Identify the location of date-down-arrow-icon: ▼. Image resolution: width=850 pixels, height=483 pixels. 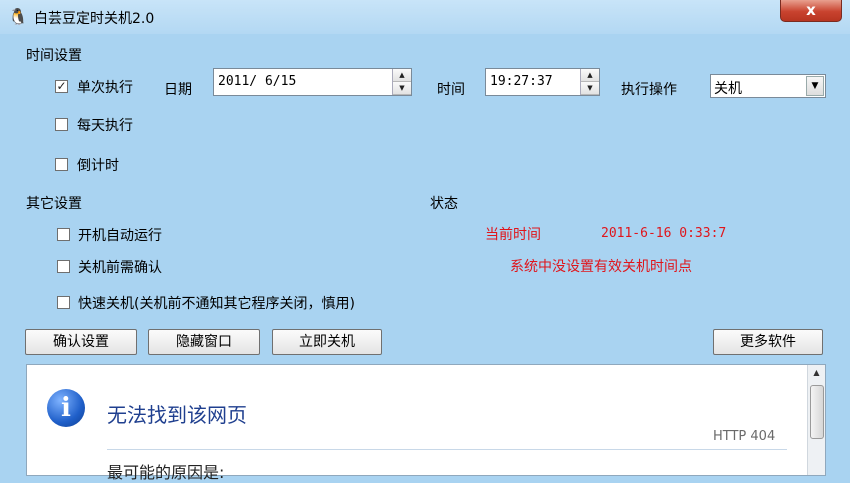
(402, 88).